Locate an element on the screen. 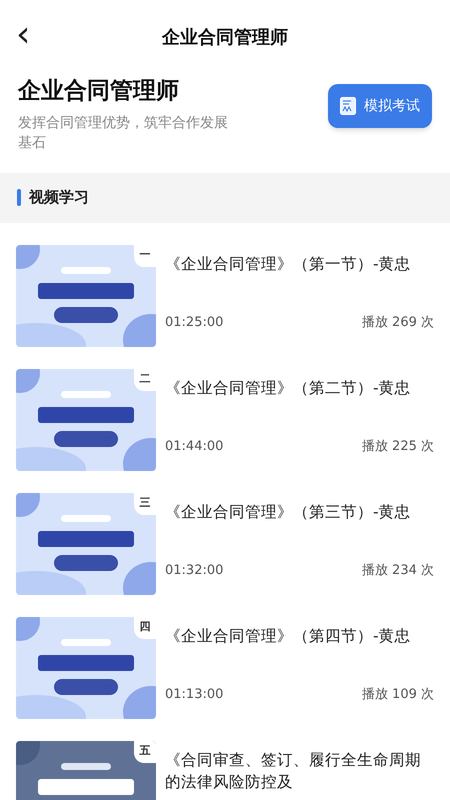  play-count: 播放 234 次 is located at coordinates (398, 571).